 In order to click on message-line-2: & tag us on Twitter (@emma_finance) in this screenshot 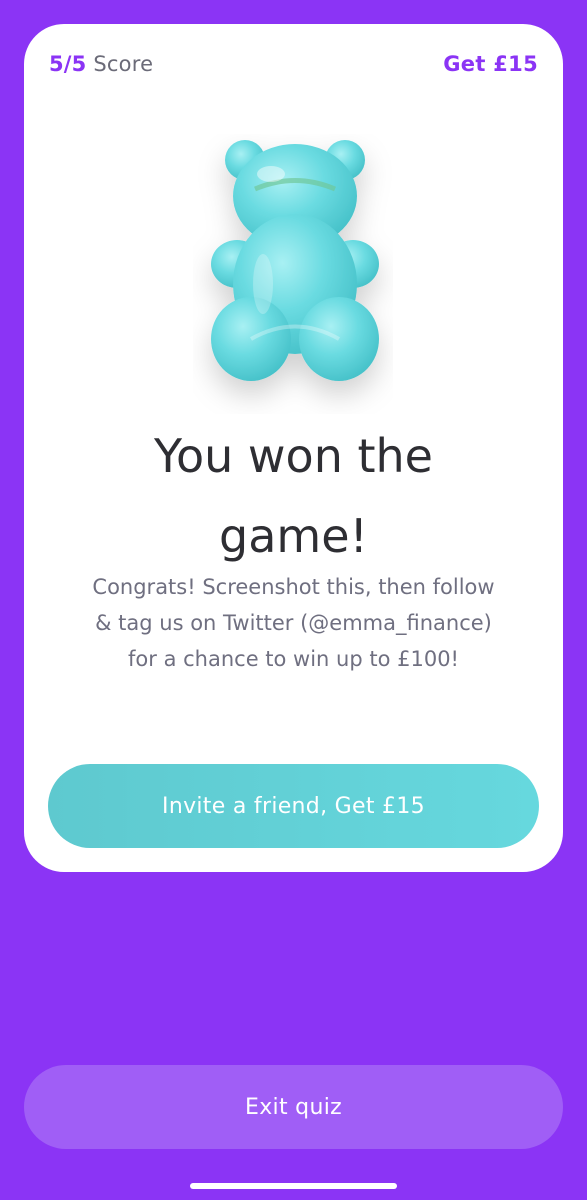, I will do `click(293, 623)`.